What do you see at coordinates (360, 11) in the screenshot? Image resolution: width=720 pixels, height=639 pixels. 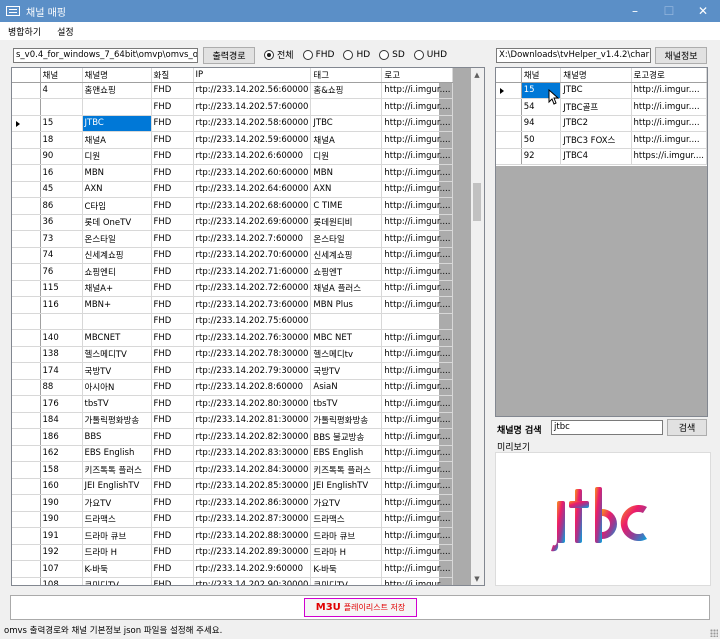 I see `title-bar: 채널 매핑 – ☐ ✕` at bounding box center [360, 11].